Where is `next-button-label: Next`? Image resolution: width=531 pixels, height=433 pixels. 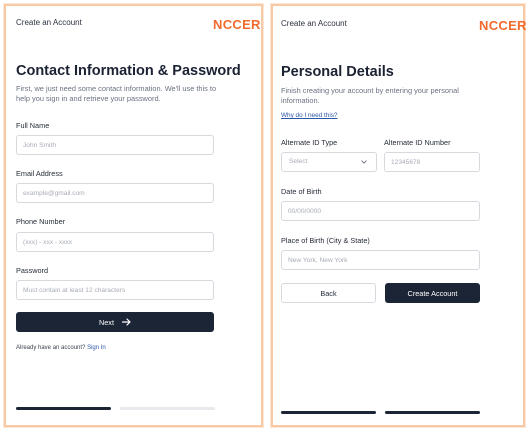 next-button-label: Next is located at coordinates (106, 322).